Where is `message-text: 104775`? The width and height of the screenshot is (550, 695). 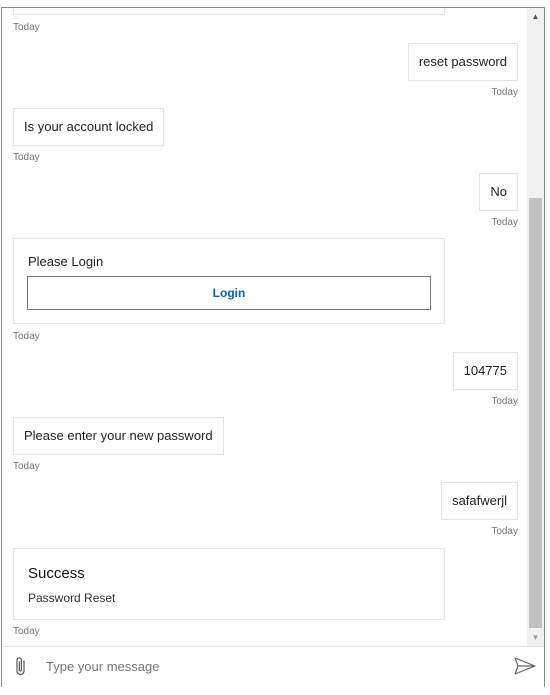
message-text: 104775 is located at coordinates (485, 370).